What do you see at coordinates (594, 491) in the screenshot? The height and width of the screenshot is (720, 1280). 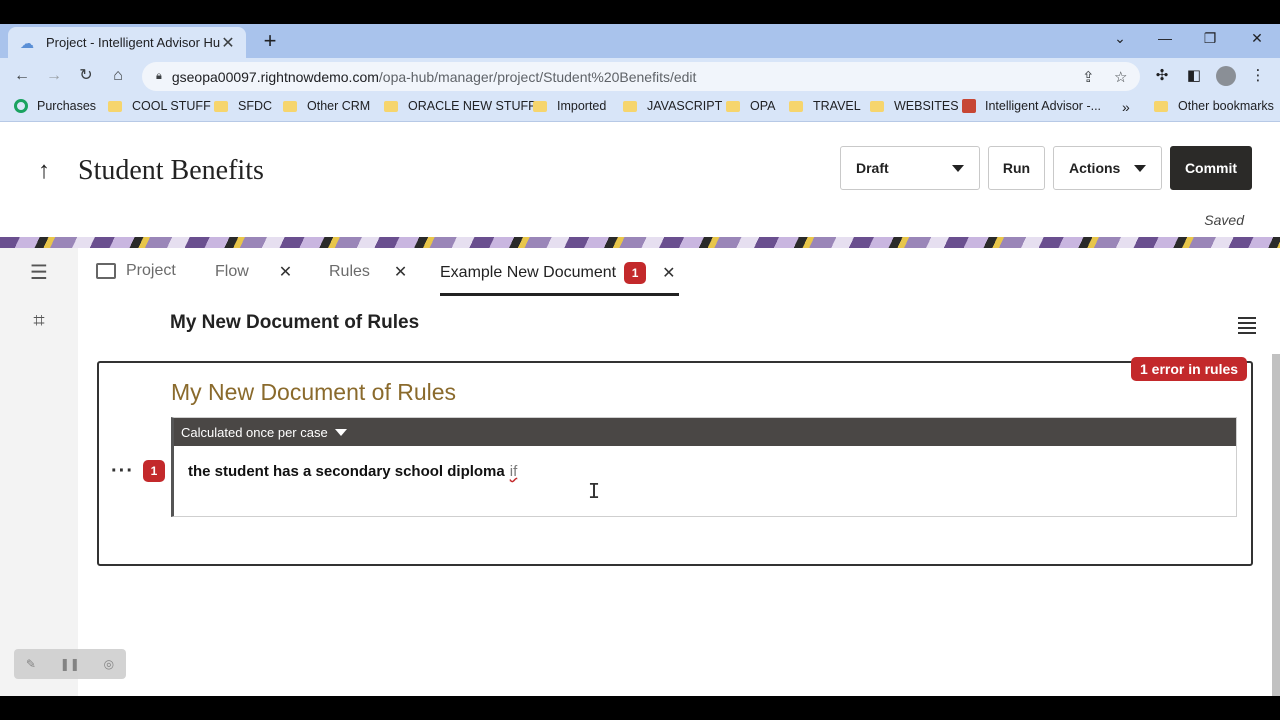 I see `text-cursor-icon: I` at bounding box center [594, 491].